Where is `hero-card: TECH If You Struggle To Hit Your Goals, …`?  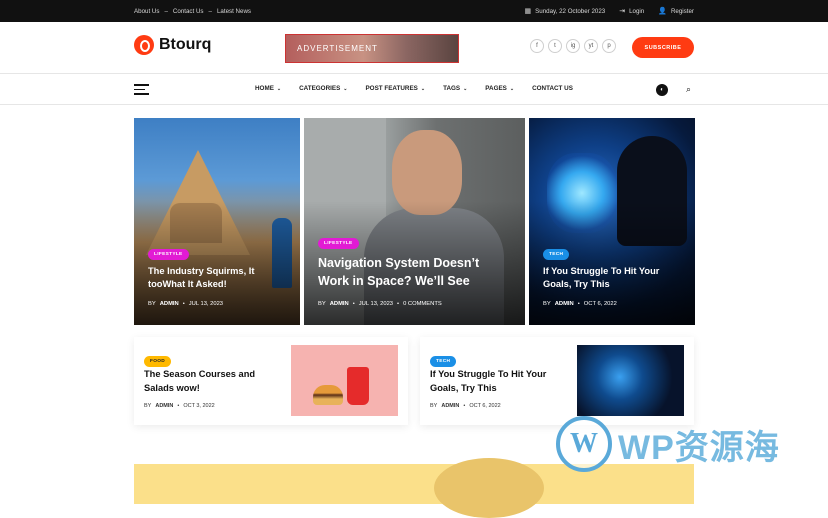
hero-card: TECH If You Struggle To Hit Your Goals, … is located at coordinates (612, 221).